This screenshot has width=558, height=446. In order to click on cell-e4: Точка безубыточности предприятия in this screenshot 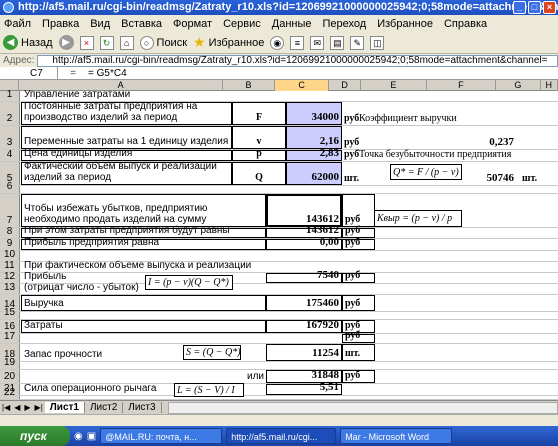, I will do `click(435, 155)`.